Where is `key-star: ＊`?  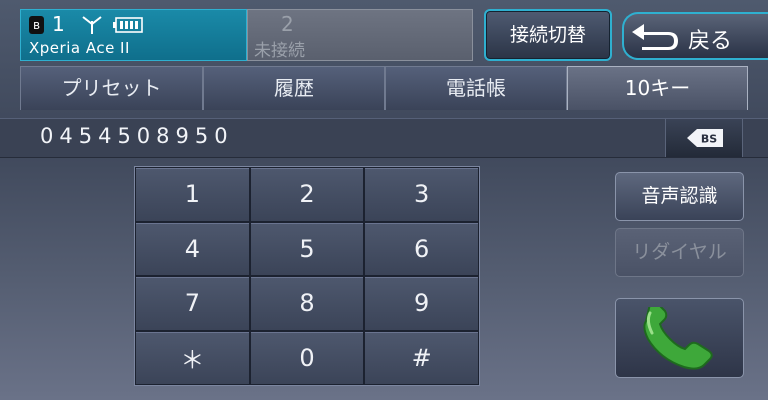 key-star: ＊ is located at coordinates (192, 357).